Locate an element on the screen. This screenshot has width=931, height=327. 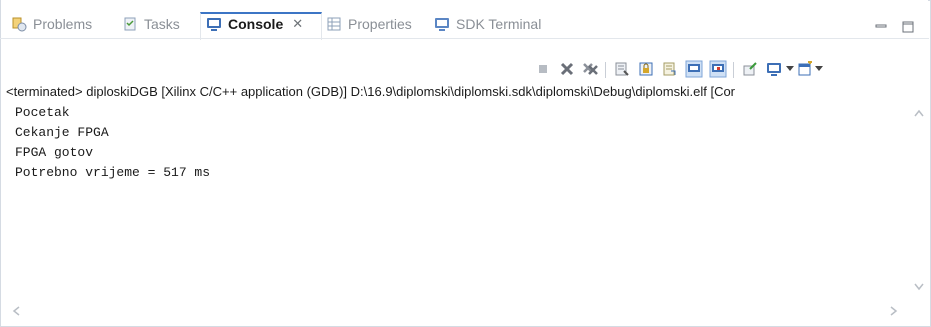
tab-tasks: Tasks is located at coordinates (151, 24).